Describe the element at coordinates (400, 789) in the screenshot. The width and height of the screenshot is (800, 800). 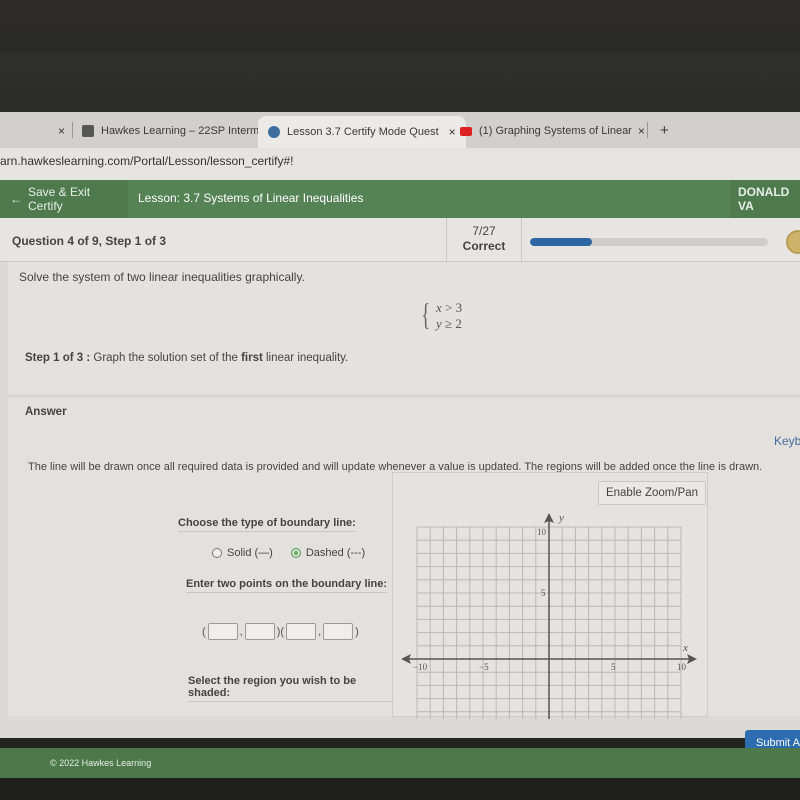
I see `screen-bezel-bottom` at that location.